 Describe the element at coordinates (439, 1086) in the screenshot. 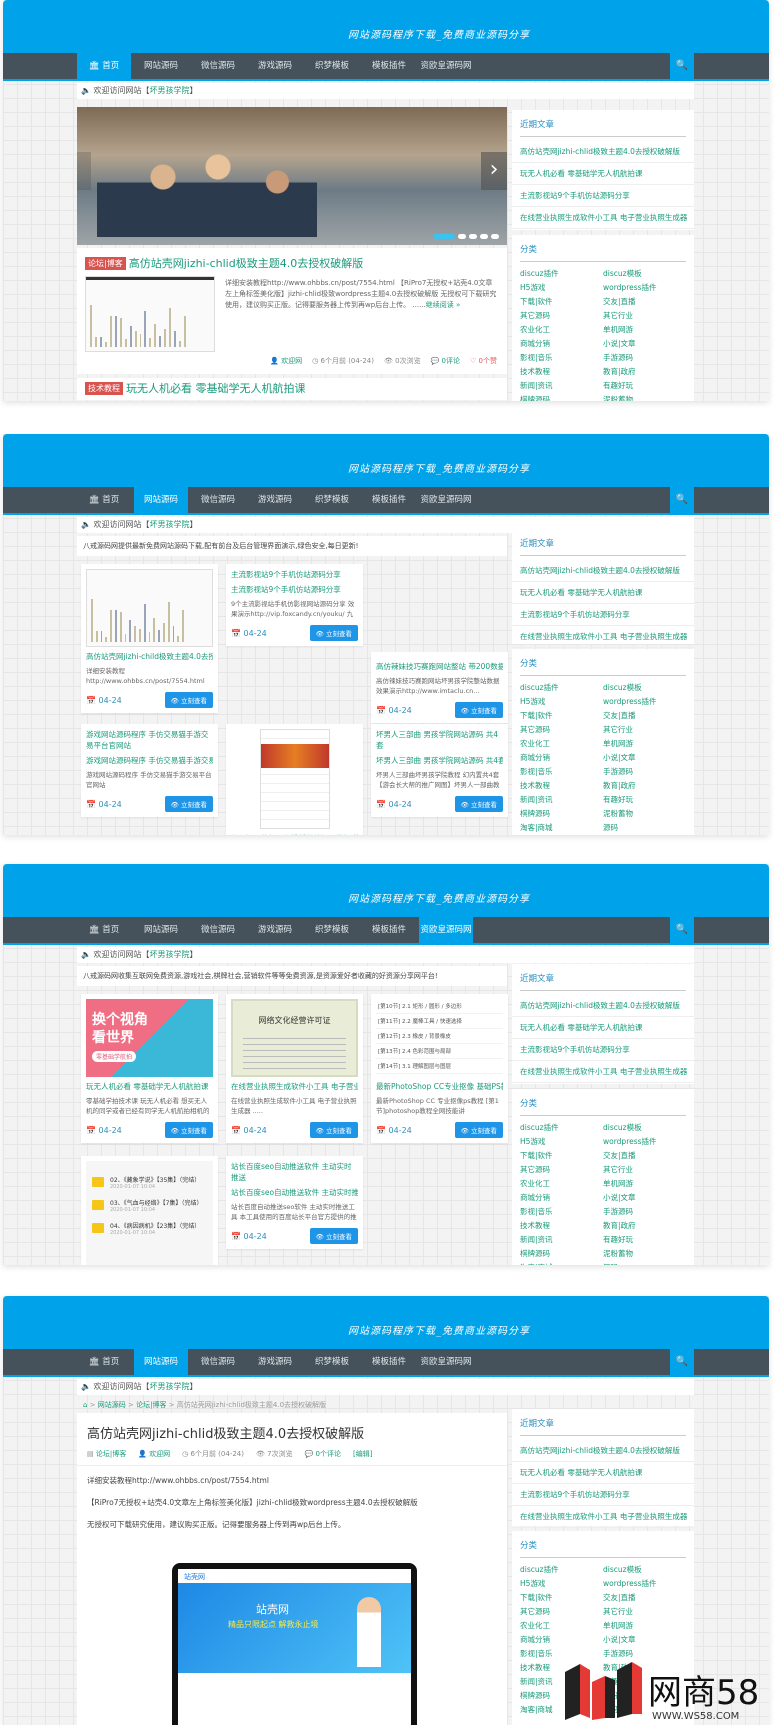

I see `card-title: 最新PhotoShop CC专业抠像 基础PS教` at that location.